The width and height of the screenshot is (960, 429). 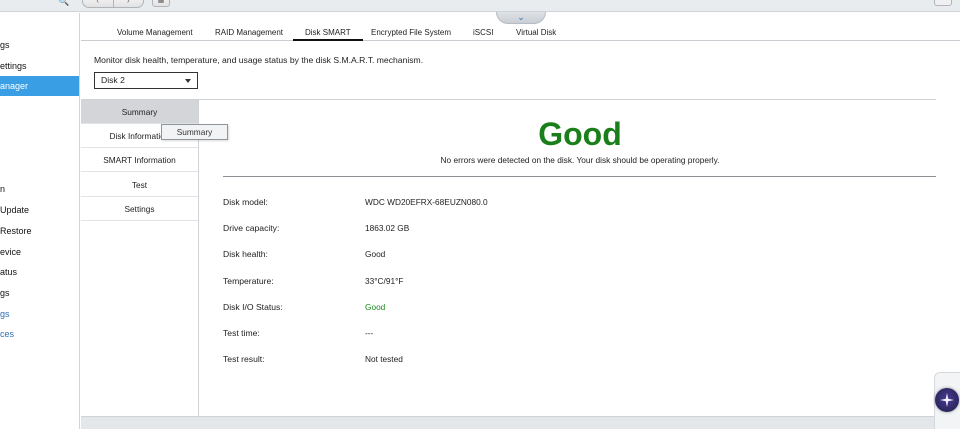 I want to click on submenu-item-smart-information: SMART Information, so click(x=139, y=160).